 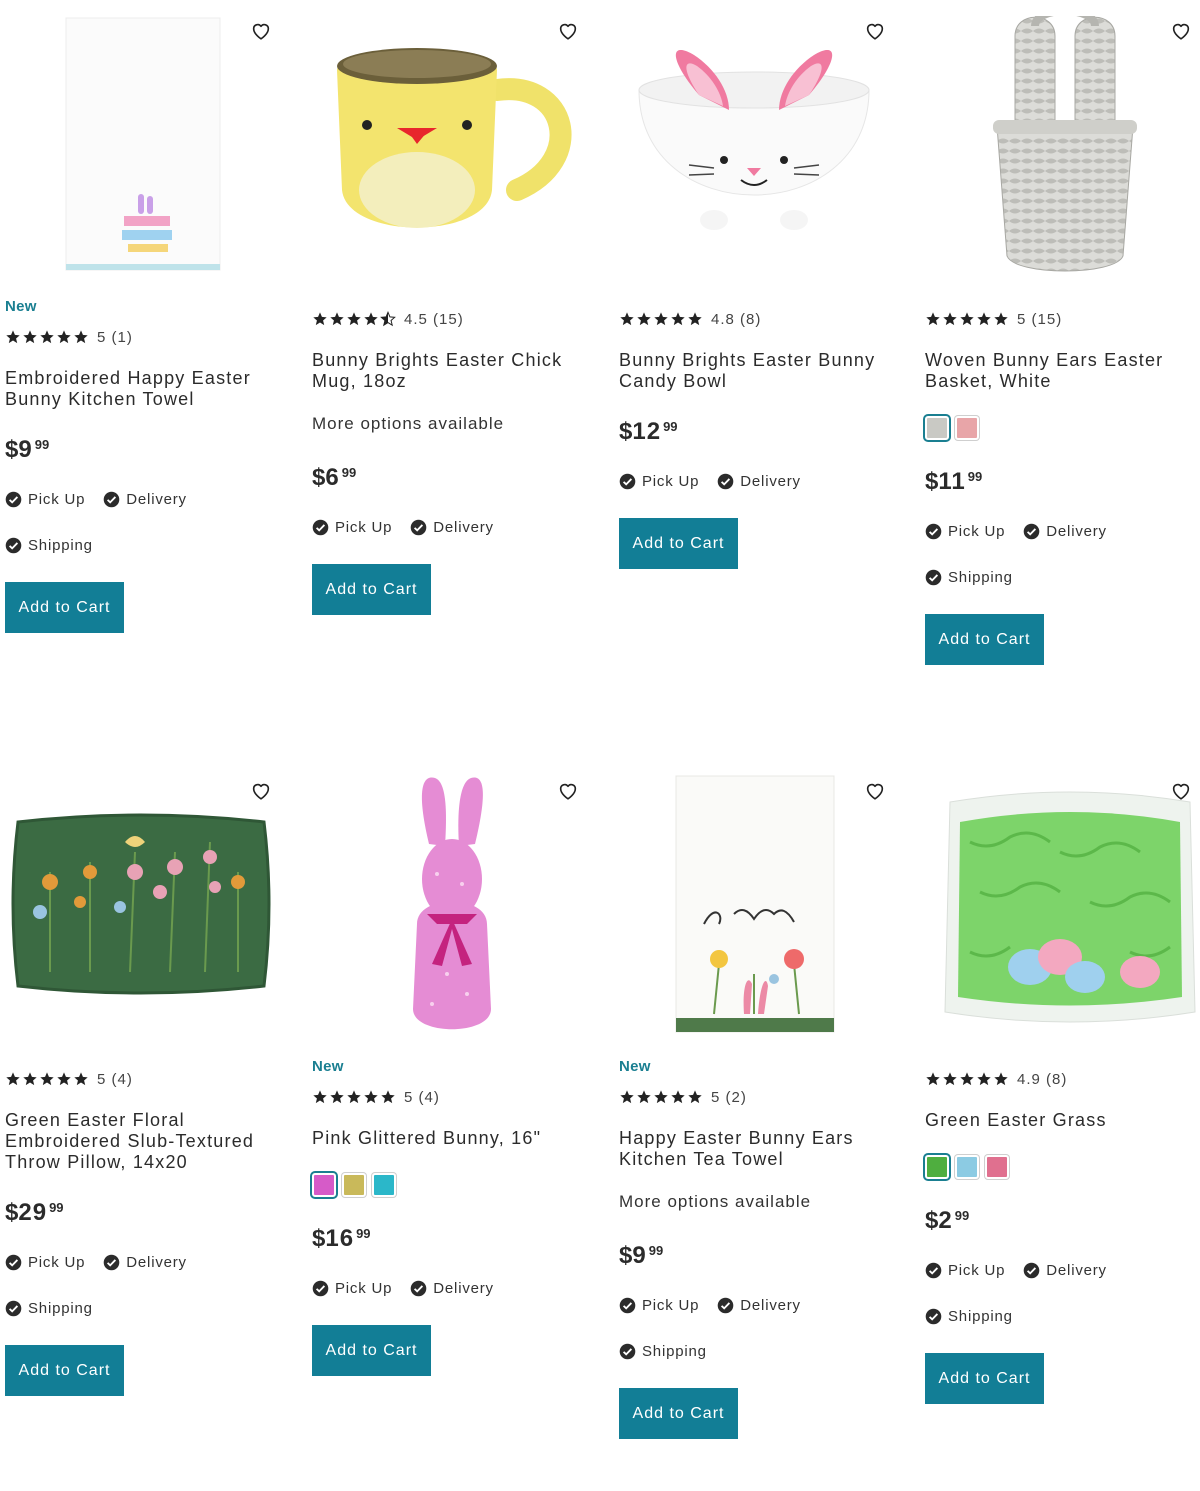 I want to click on product-name: Bunny Brights Easter Bunny Candy Bowl, so click(x=761, y=371).